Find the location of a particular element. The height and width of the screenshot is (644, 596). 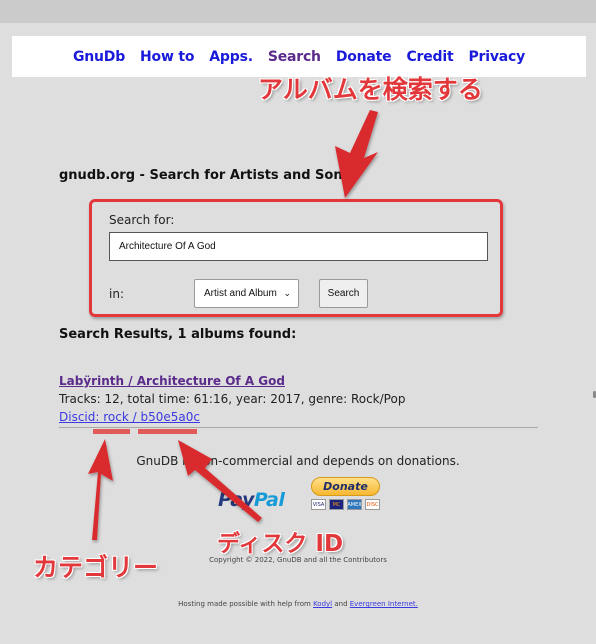

annotation-category: カテゴリー is located at coordinates (96, 567).